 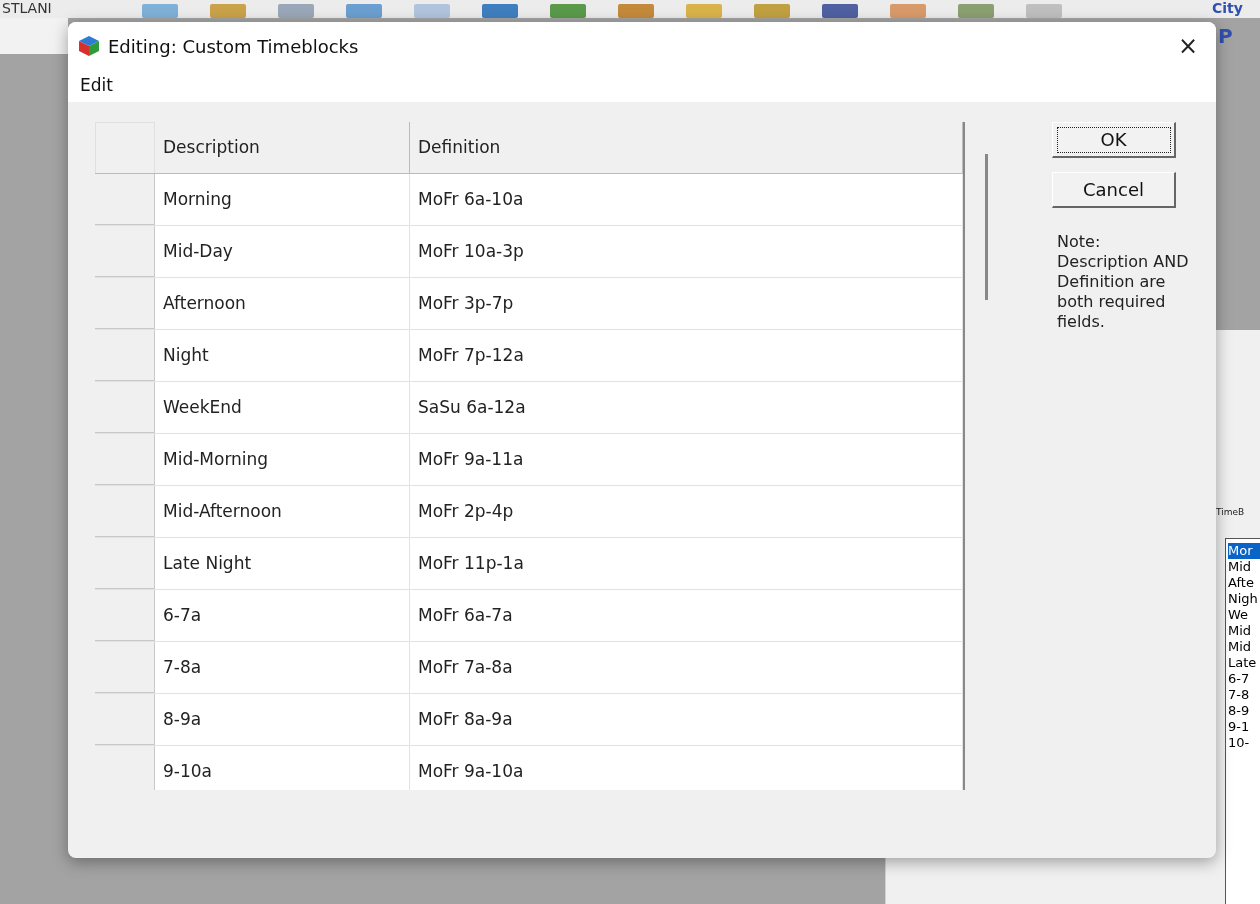 I want to click on table-cell: MoFr 10a-3p, so click(x=686, y=251).